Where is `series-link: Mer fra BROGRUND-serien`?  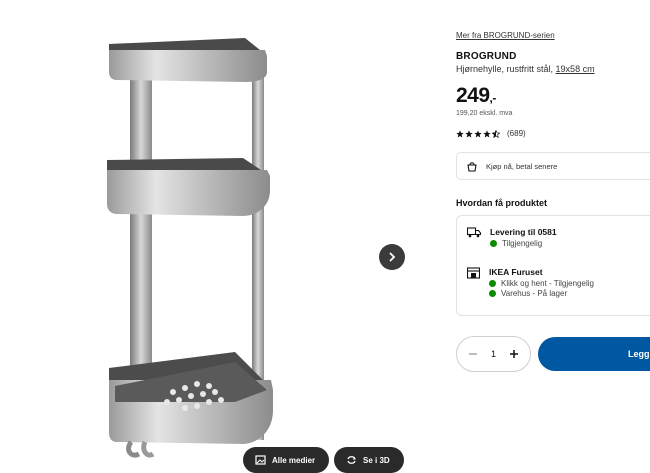
series-link: Mer fra BROGRUND-serien is located at coordinates (505, 35).